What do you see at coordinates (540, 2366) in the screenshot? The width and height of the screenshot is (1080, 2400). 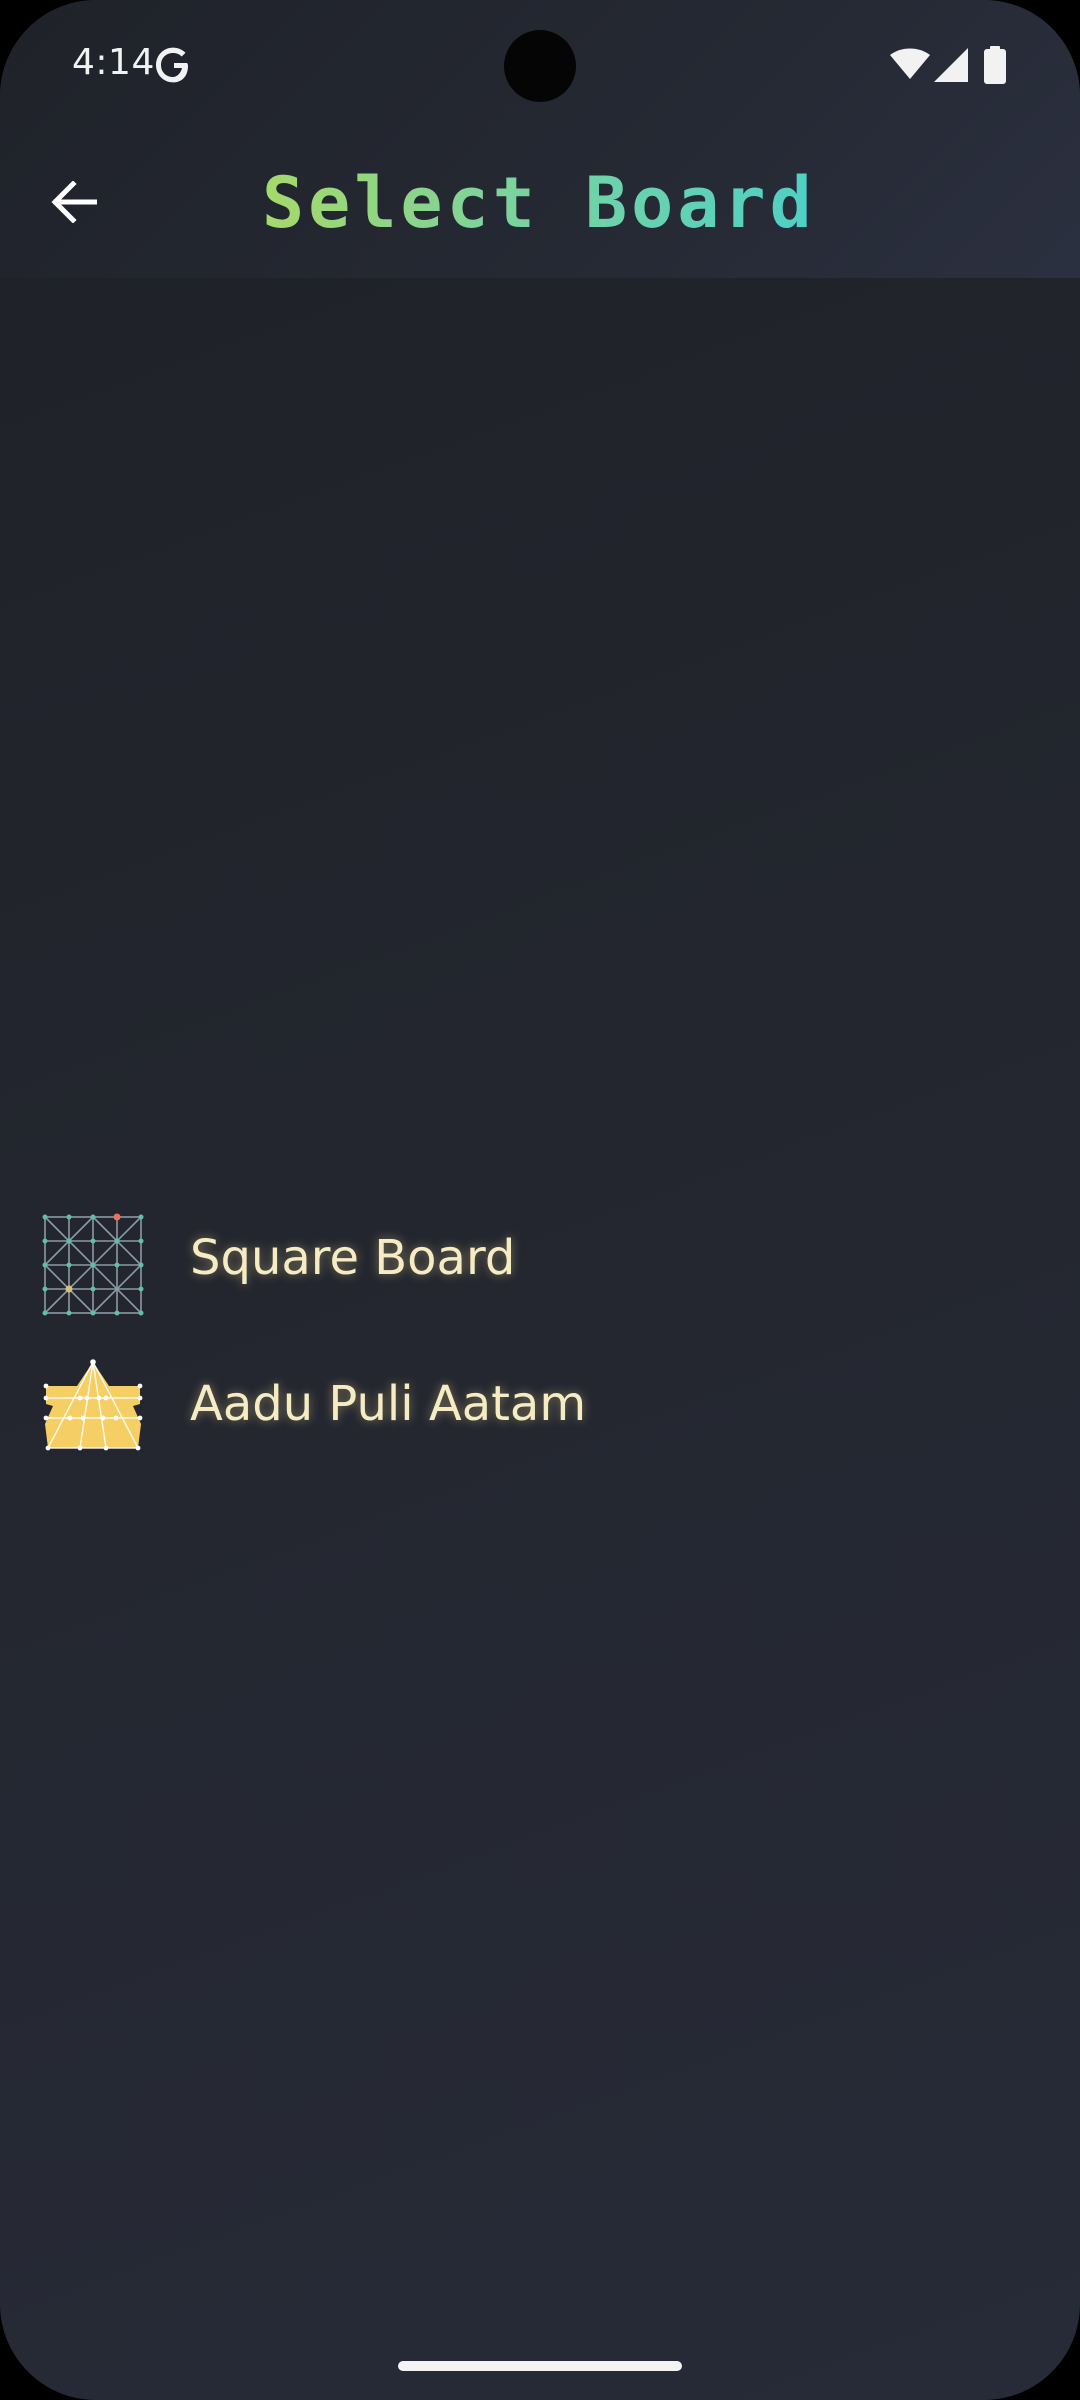 I see `home-indicator` at bounding box center [540, 2366].